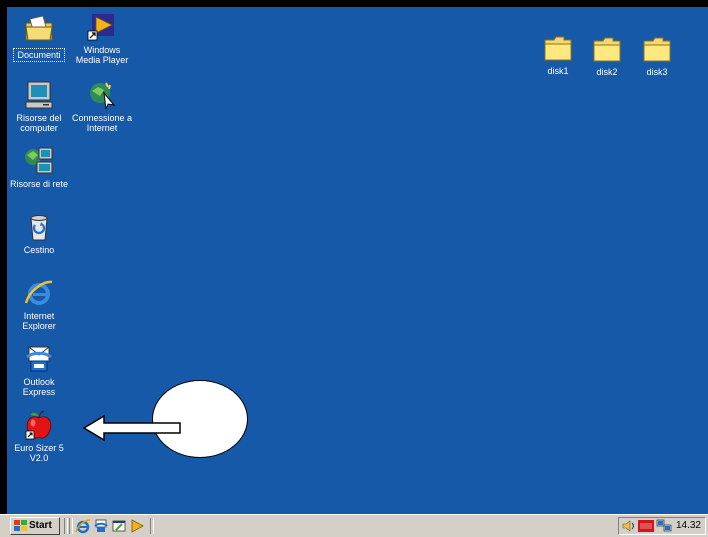  I want to click on desktop-icon-euro-sizer: Euro Sizer 5 V2.0, so click(42, 436).